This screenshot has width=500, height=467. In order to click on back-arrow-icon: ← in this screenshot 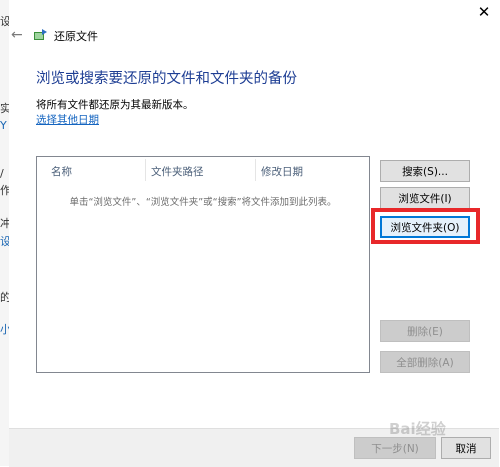, I will do `click(17, 35)`.